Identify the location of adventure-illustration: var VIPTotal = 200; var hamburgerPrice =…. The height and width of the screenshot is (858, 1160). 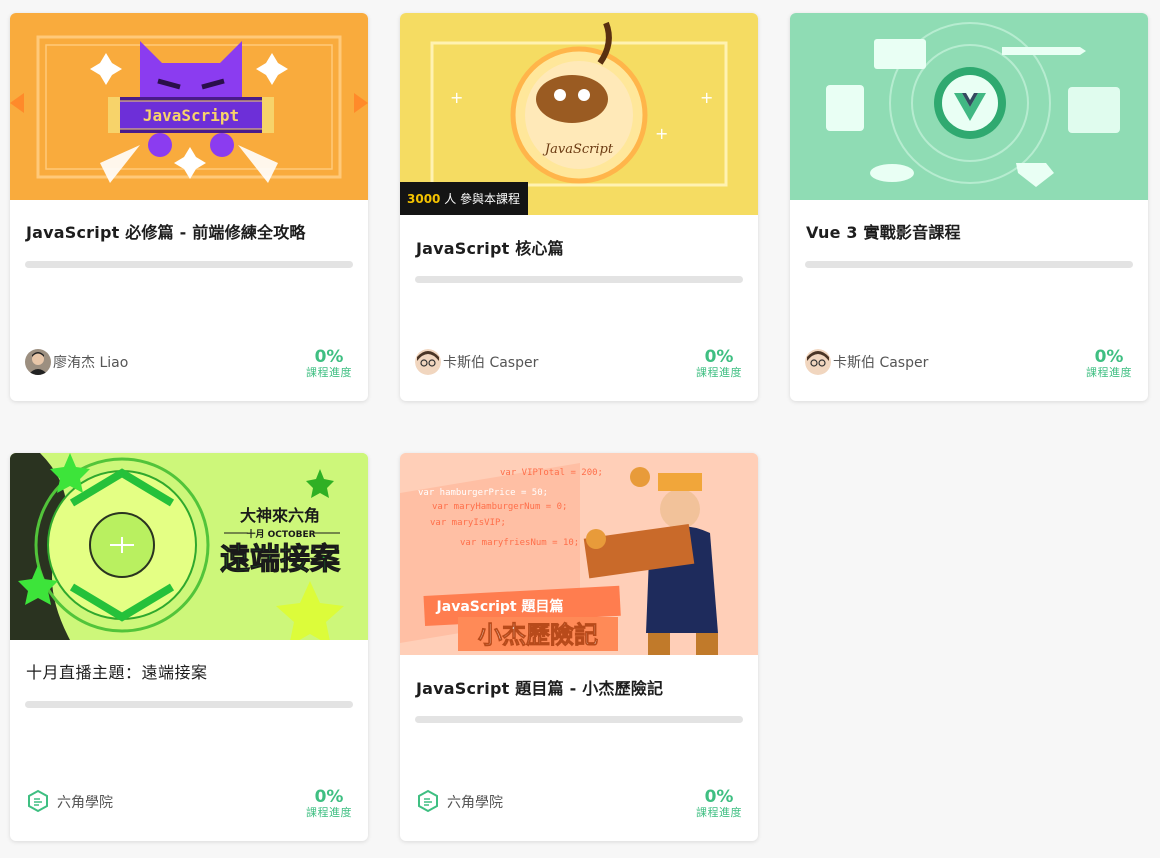
(579, 554).